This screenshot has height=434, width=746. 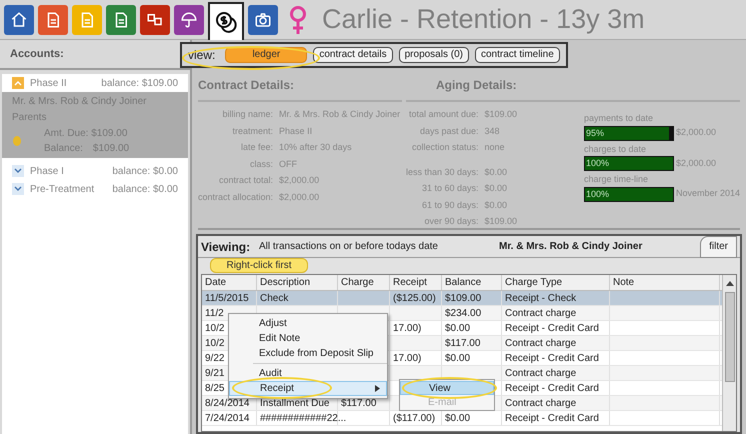 What do you see at coordinates (288, 164) in the screenshot?
I see `field-value: OFF` at bounding box center [288, 164].